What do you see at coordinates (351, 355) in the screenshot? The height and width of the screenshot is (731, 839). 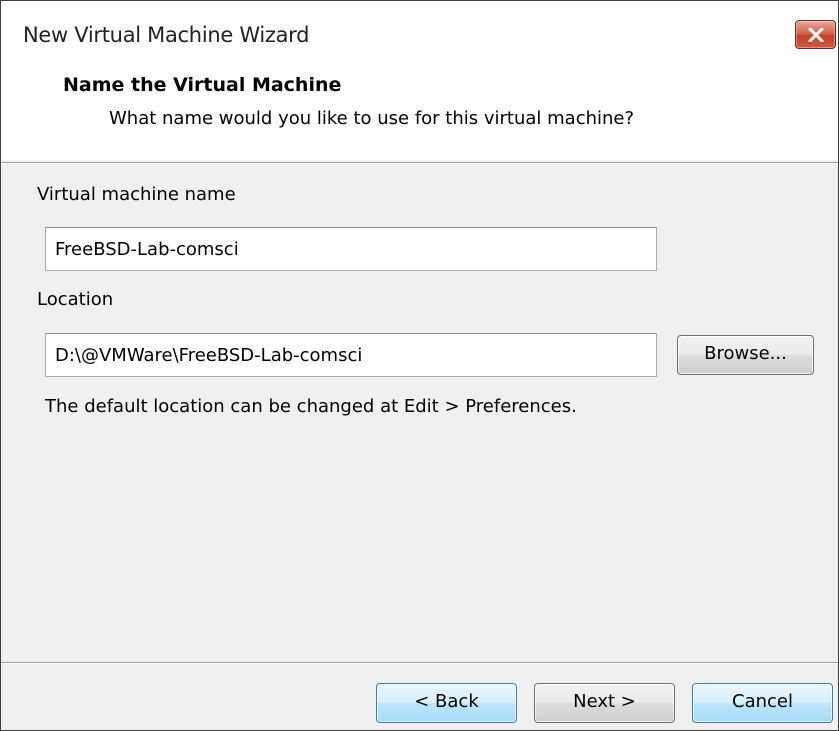 I see `location-input` at bounding box center [351, 355].